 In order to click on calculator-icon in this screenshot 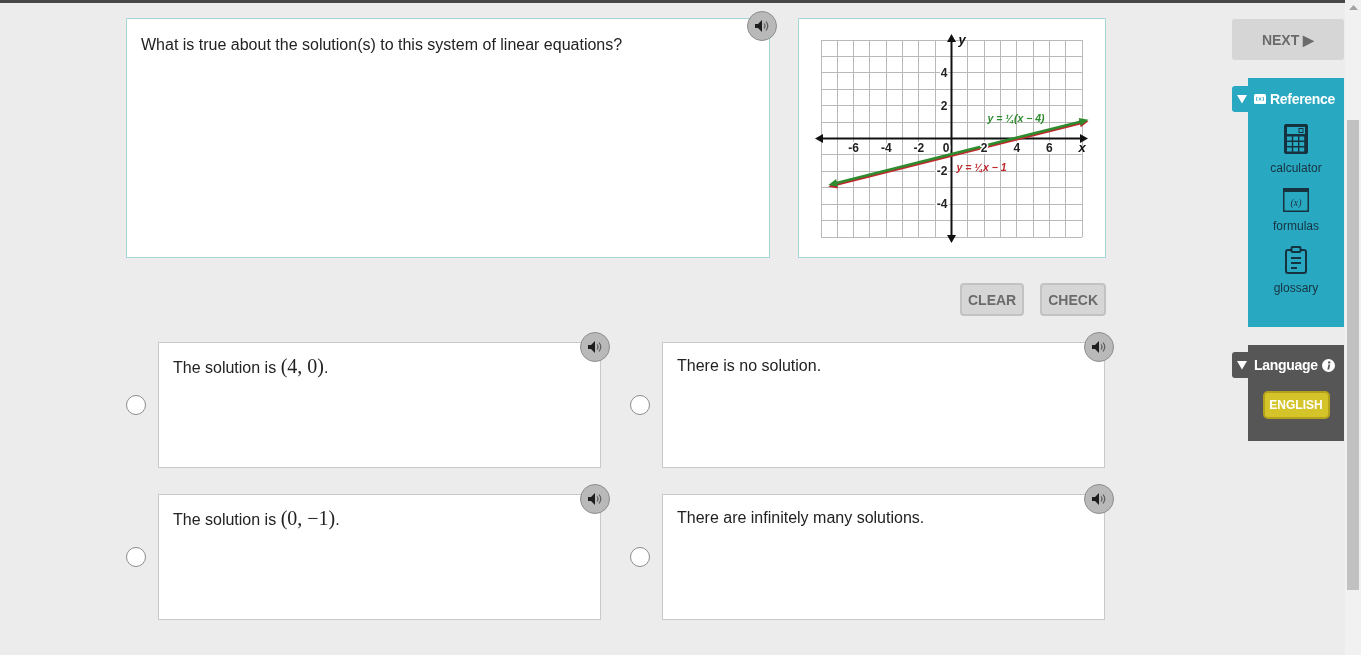, I will do `click(1296, 139)`.